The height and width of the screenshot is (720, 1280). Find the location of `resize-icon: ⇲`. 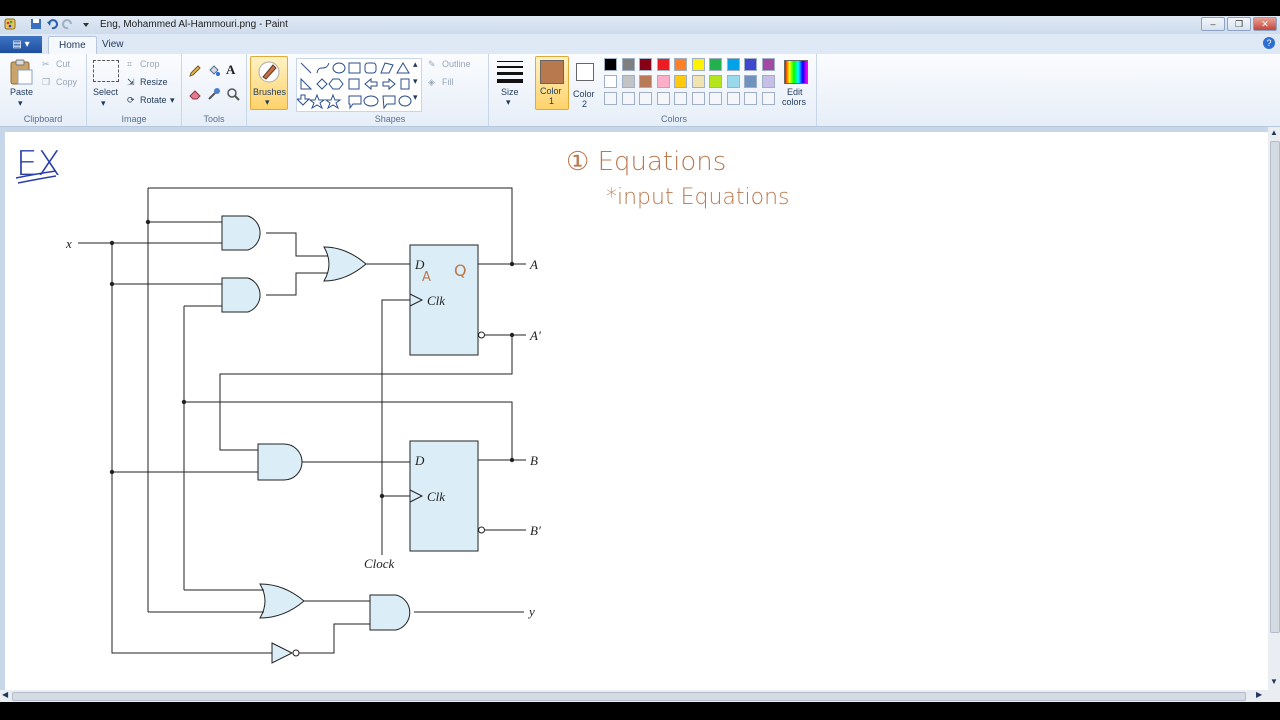

resize-icon: ⇲ is located at coordinates (131, 82).